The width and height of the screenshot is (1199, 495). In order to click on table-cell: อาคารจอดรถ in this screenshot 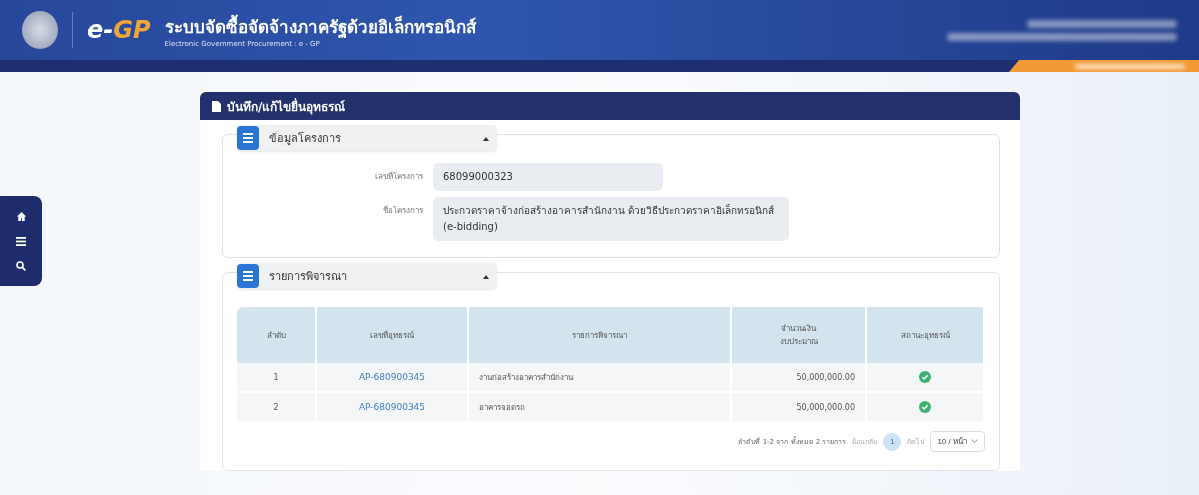, I will do `click(600, 408)`.